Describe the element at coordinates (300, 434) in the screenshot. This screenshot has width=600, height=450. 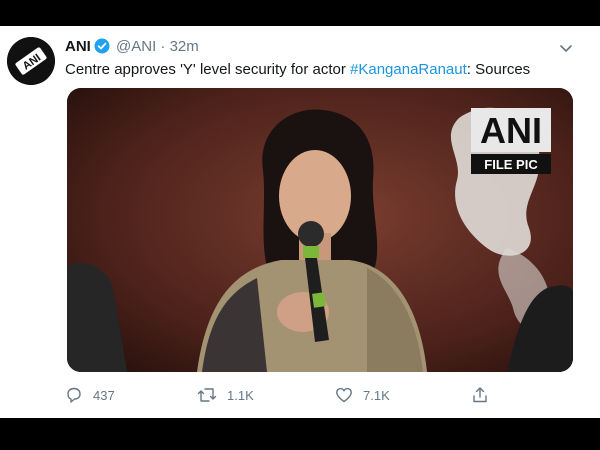
I see `bottom-letterbox` at that location.